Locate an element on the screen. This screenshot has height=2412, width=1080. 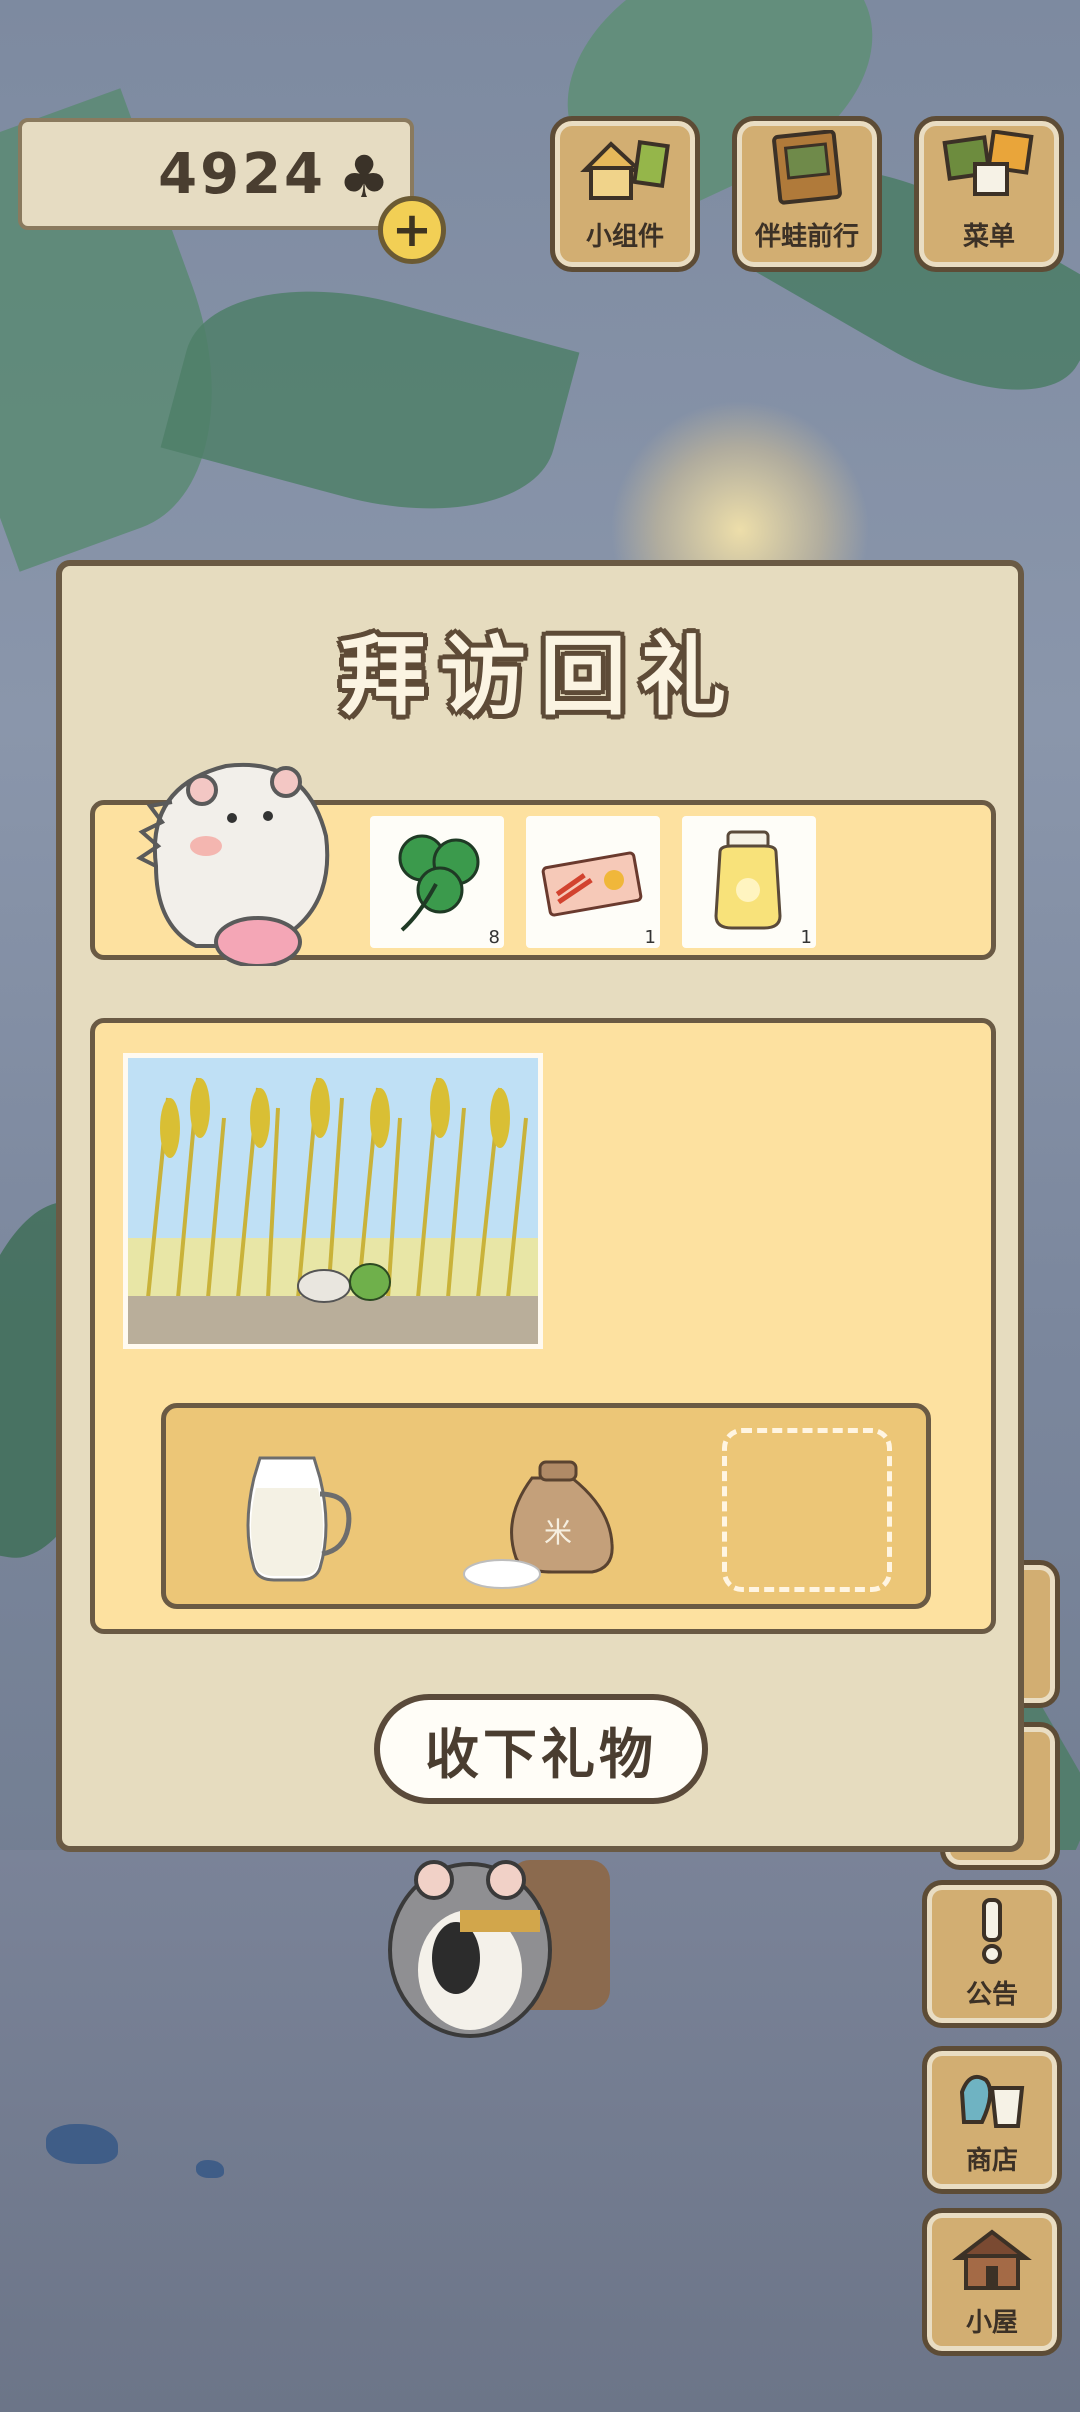
add-currency-button: + is located at coordinates (412, 230).